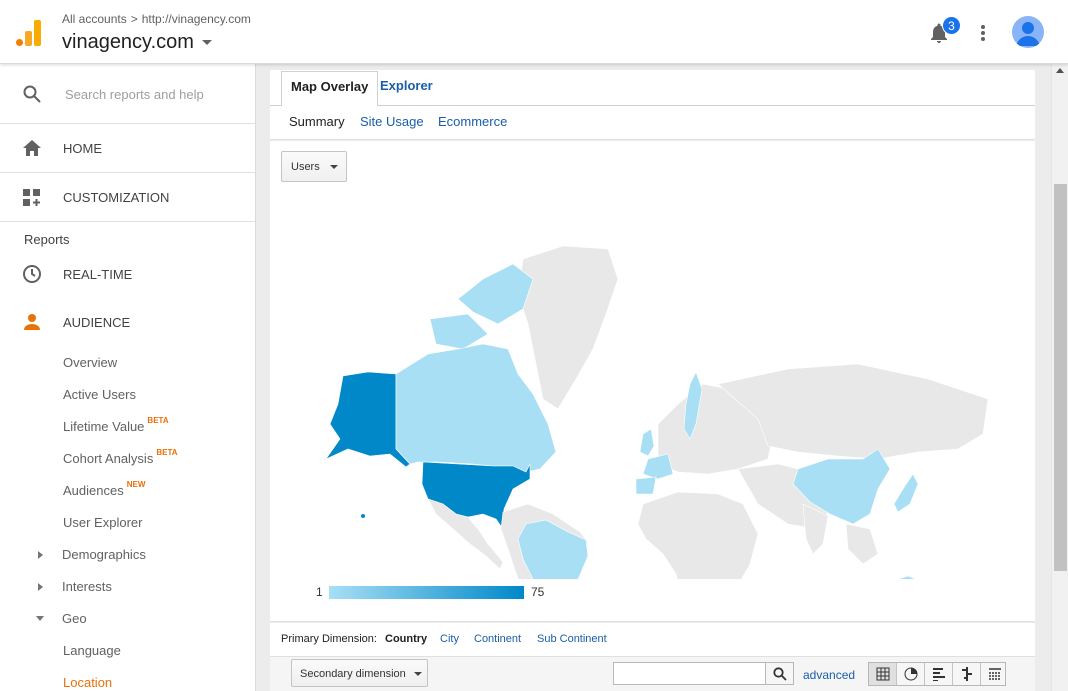 The height and width of the screenshot is (691, 1068). Describe the element at coordinates (426, 592) in the screenshot. I see `legend-gradient-bar` at that location.